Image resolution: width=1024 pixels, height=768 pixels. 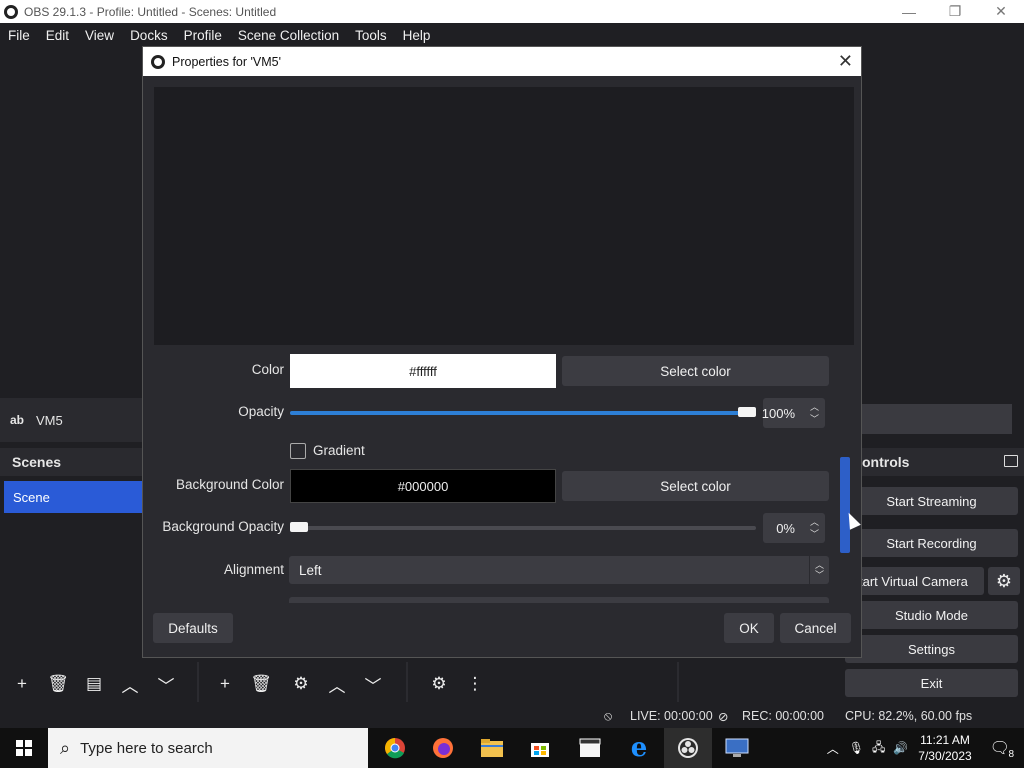 I want to click on remote-desktop-icon, so click(x=737, y=748).